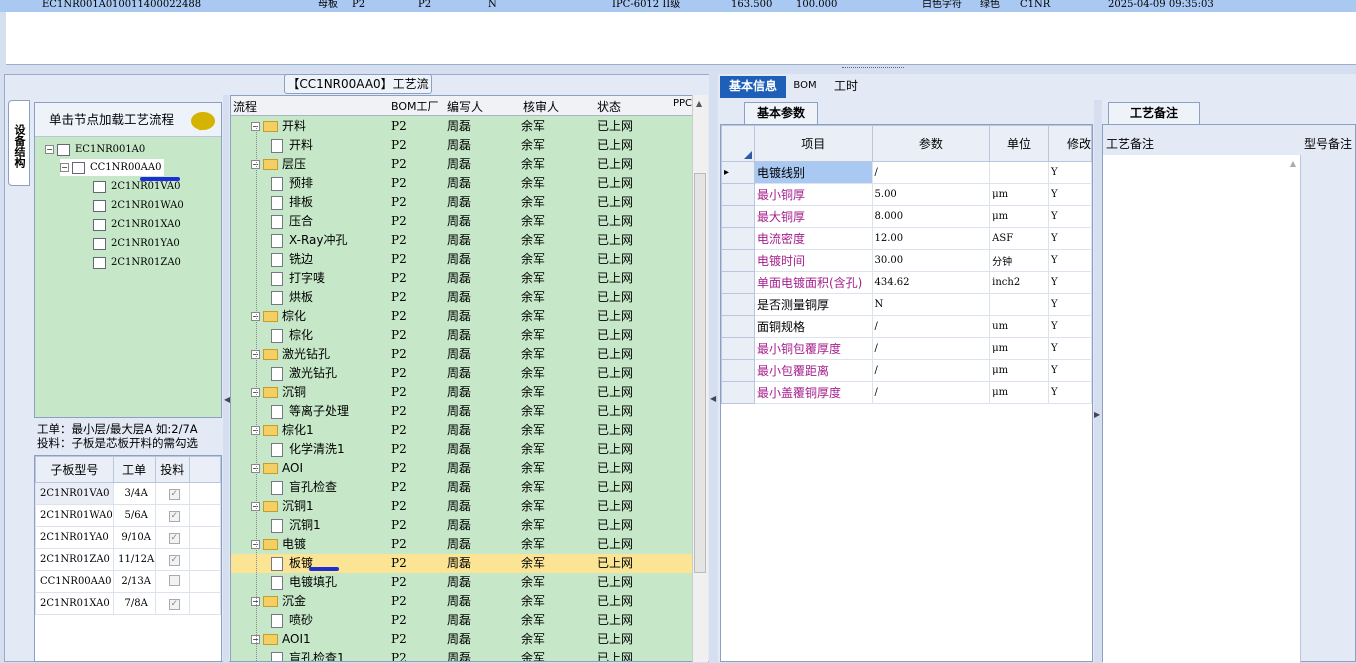 Image resolution: width=1356 pixels, height=663 pixels. I want to click on cell-param: 5.00, so click(931, 194).